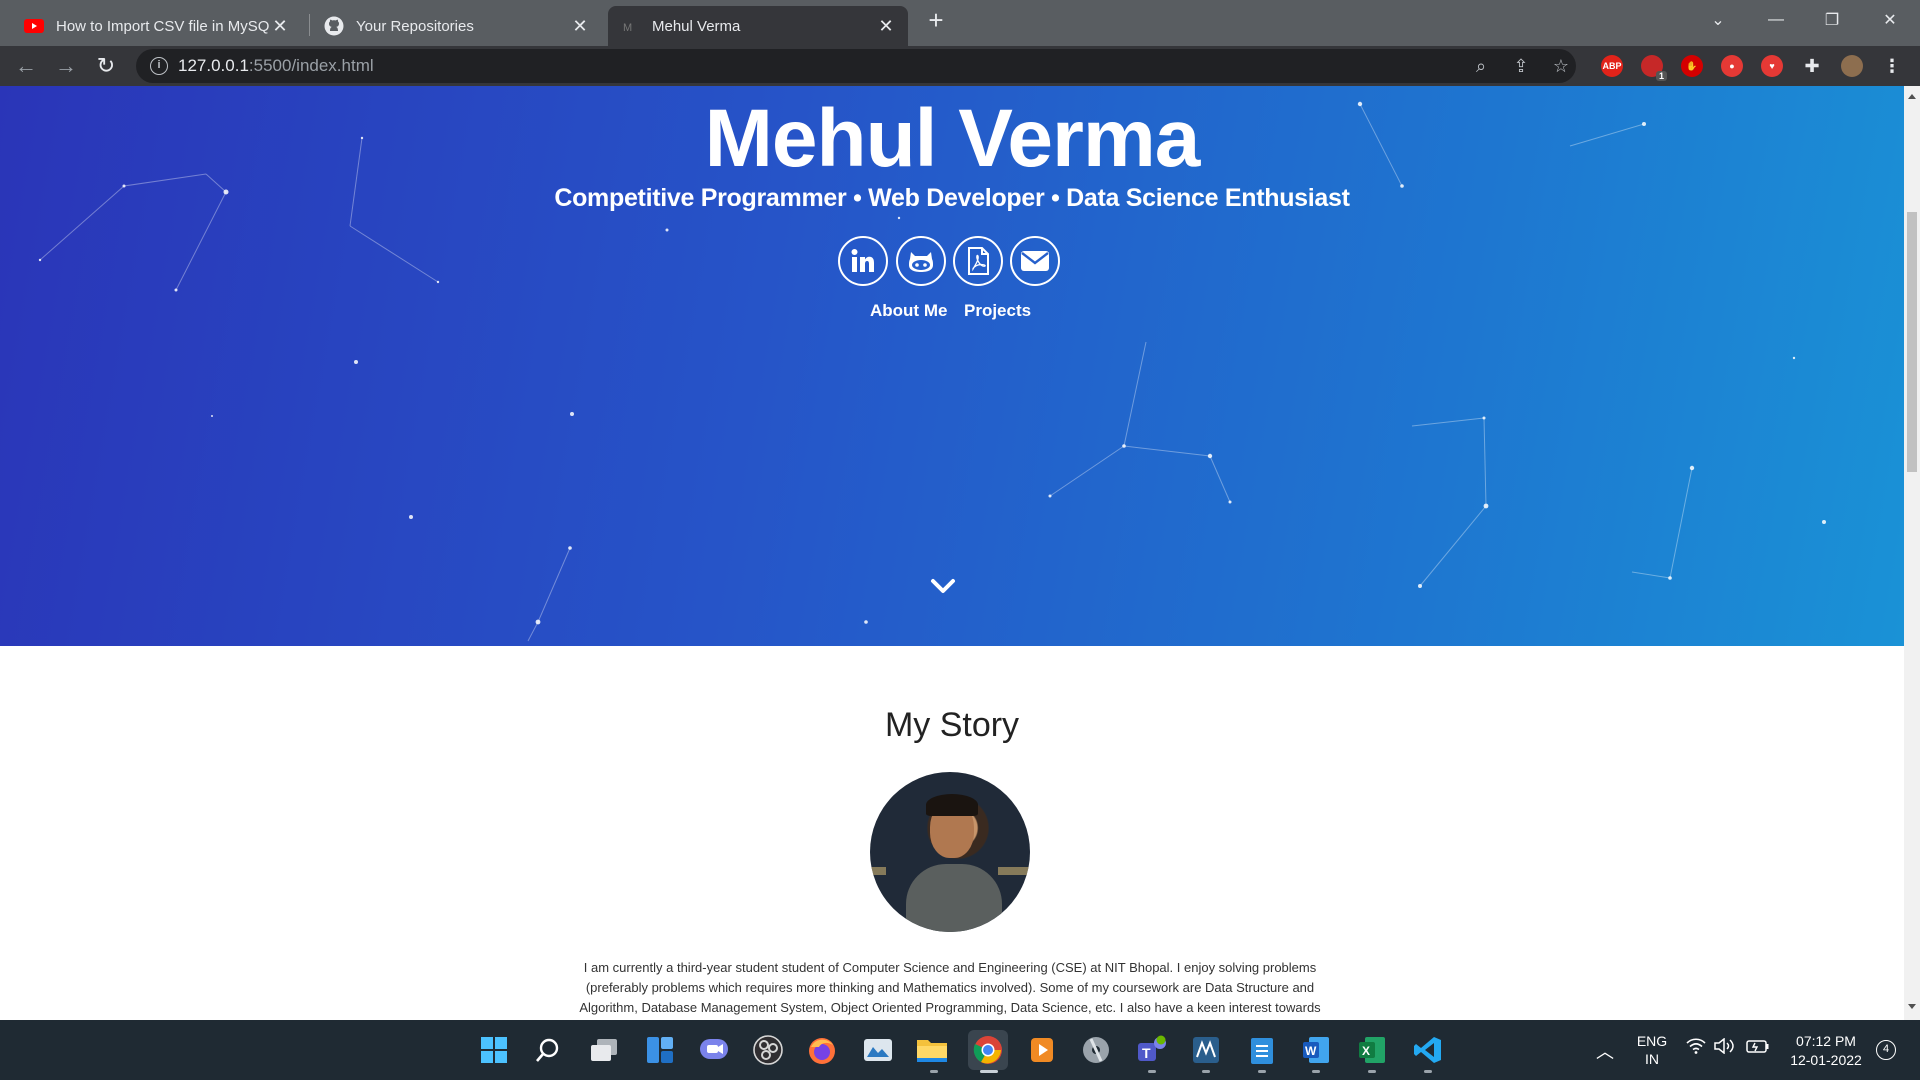 This screenshot has height=1080, width=1920. I want to click on restore-button: ❐, so click(1832, 20).